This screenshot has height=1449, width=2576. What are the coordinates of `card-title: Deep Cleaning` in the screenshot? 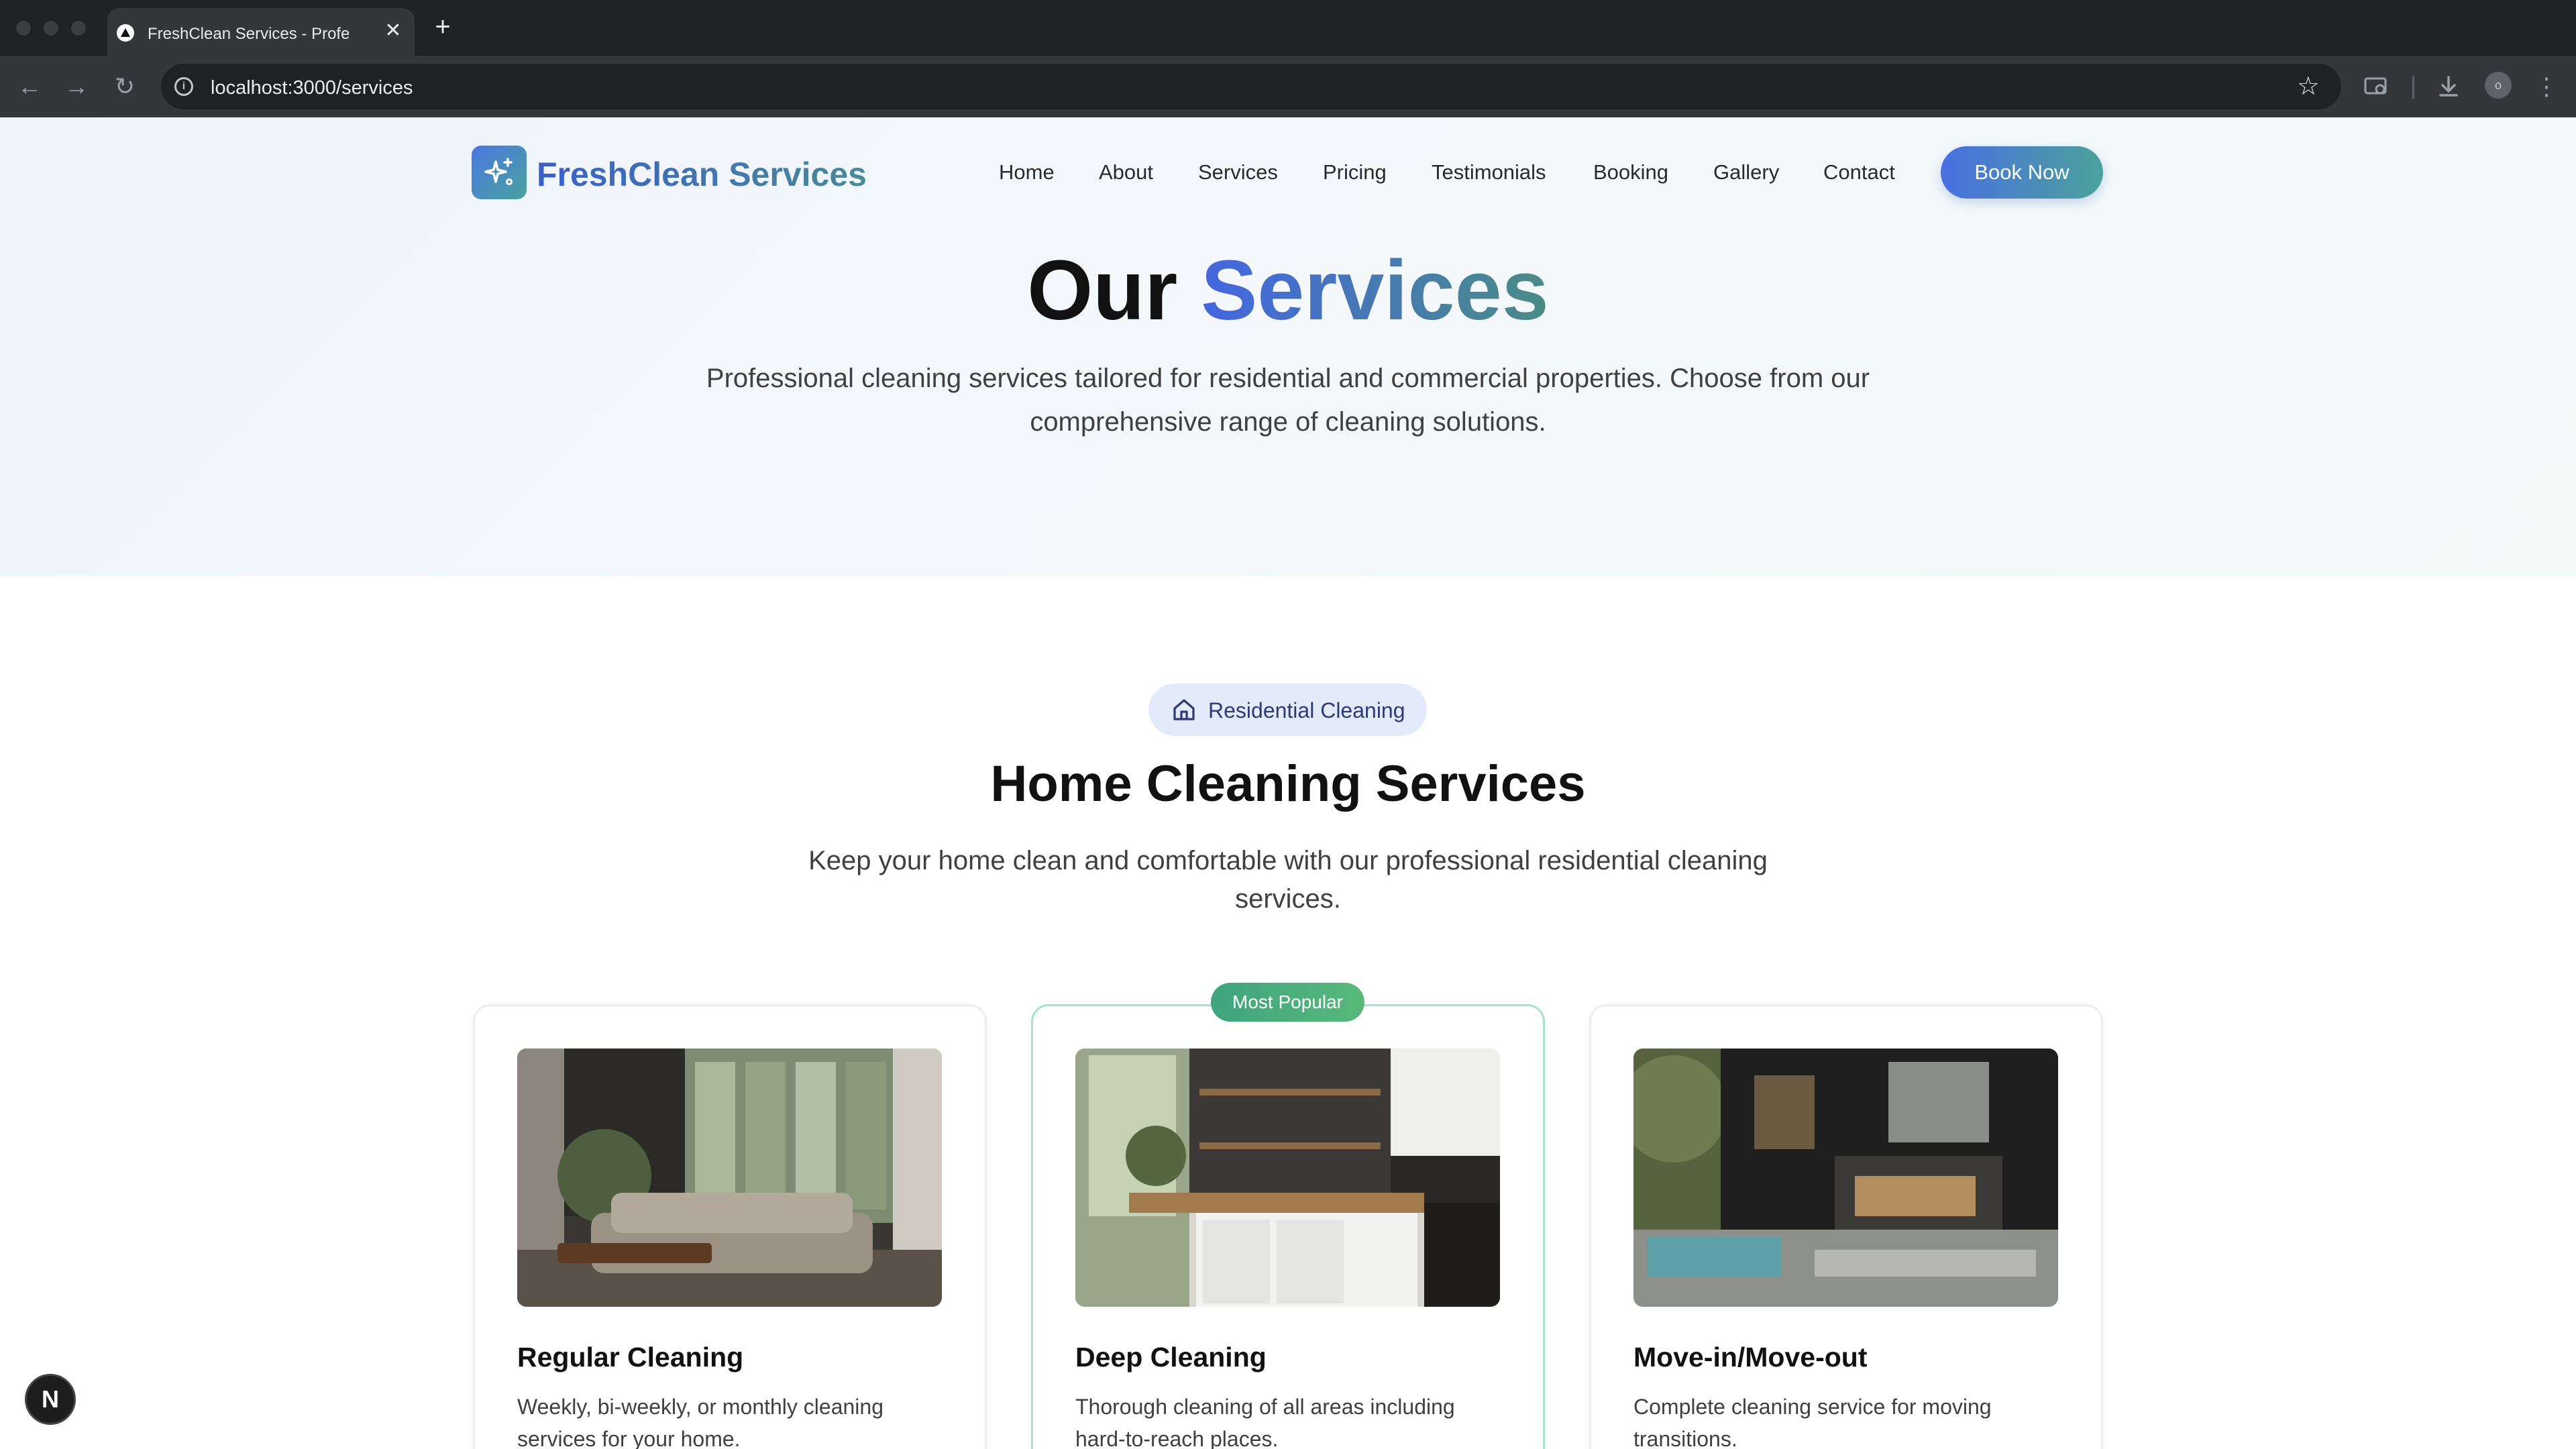 It's located at (1171, 1357).